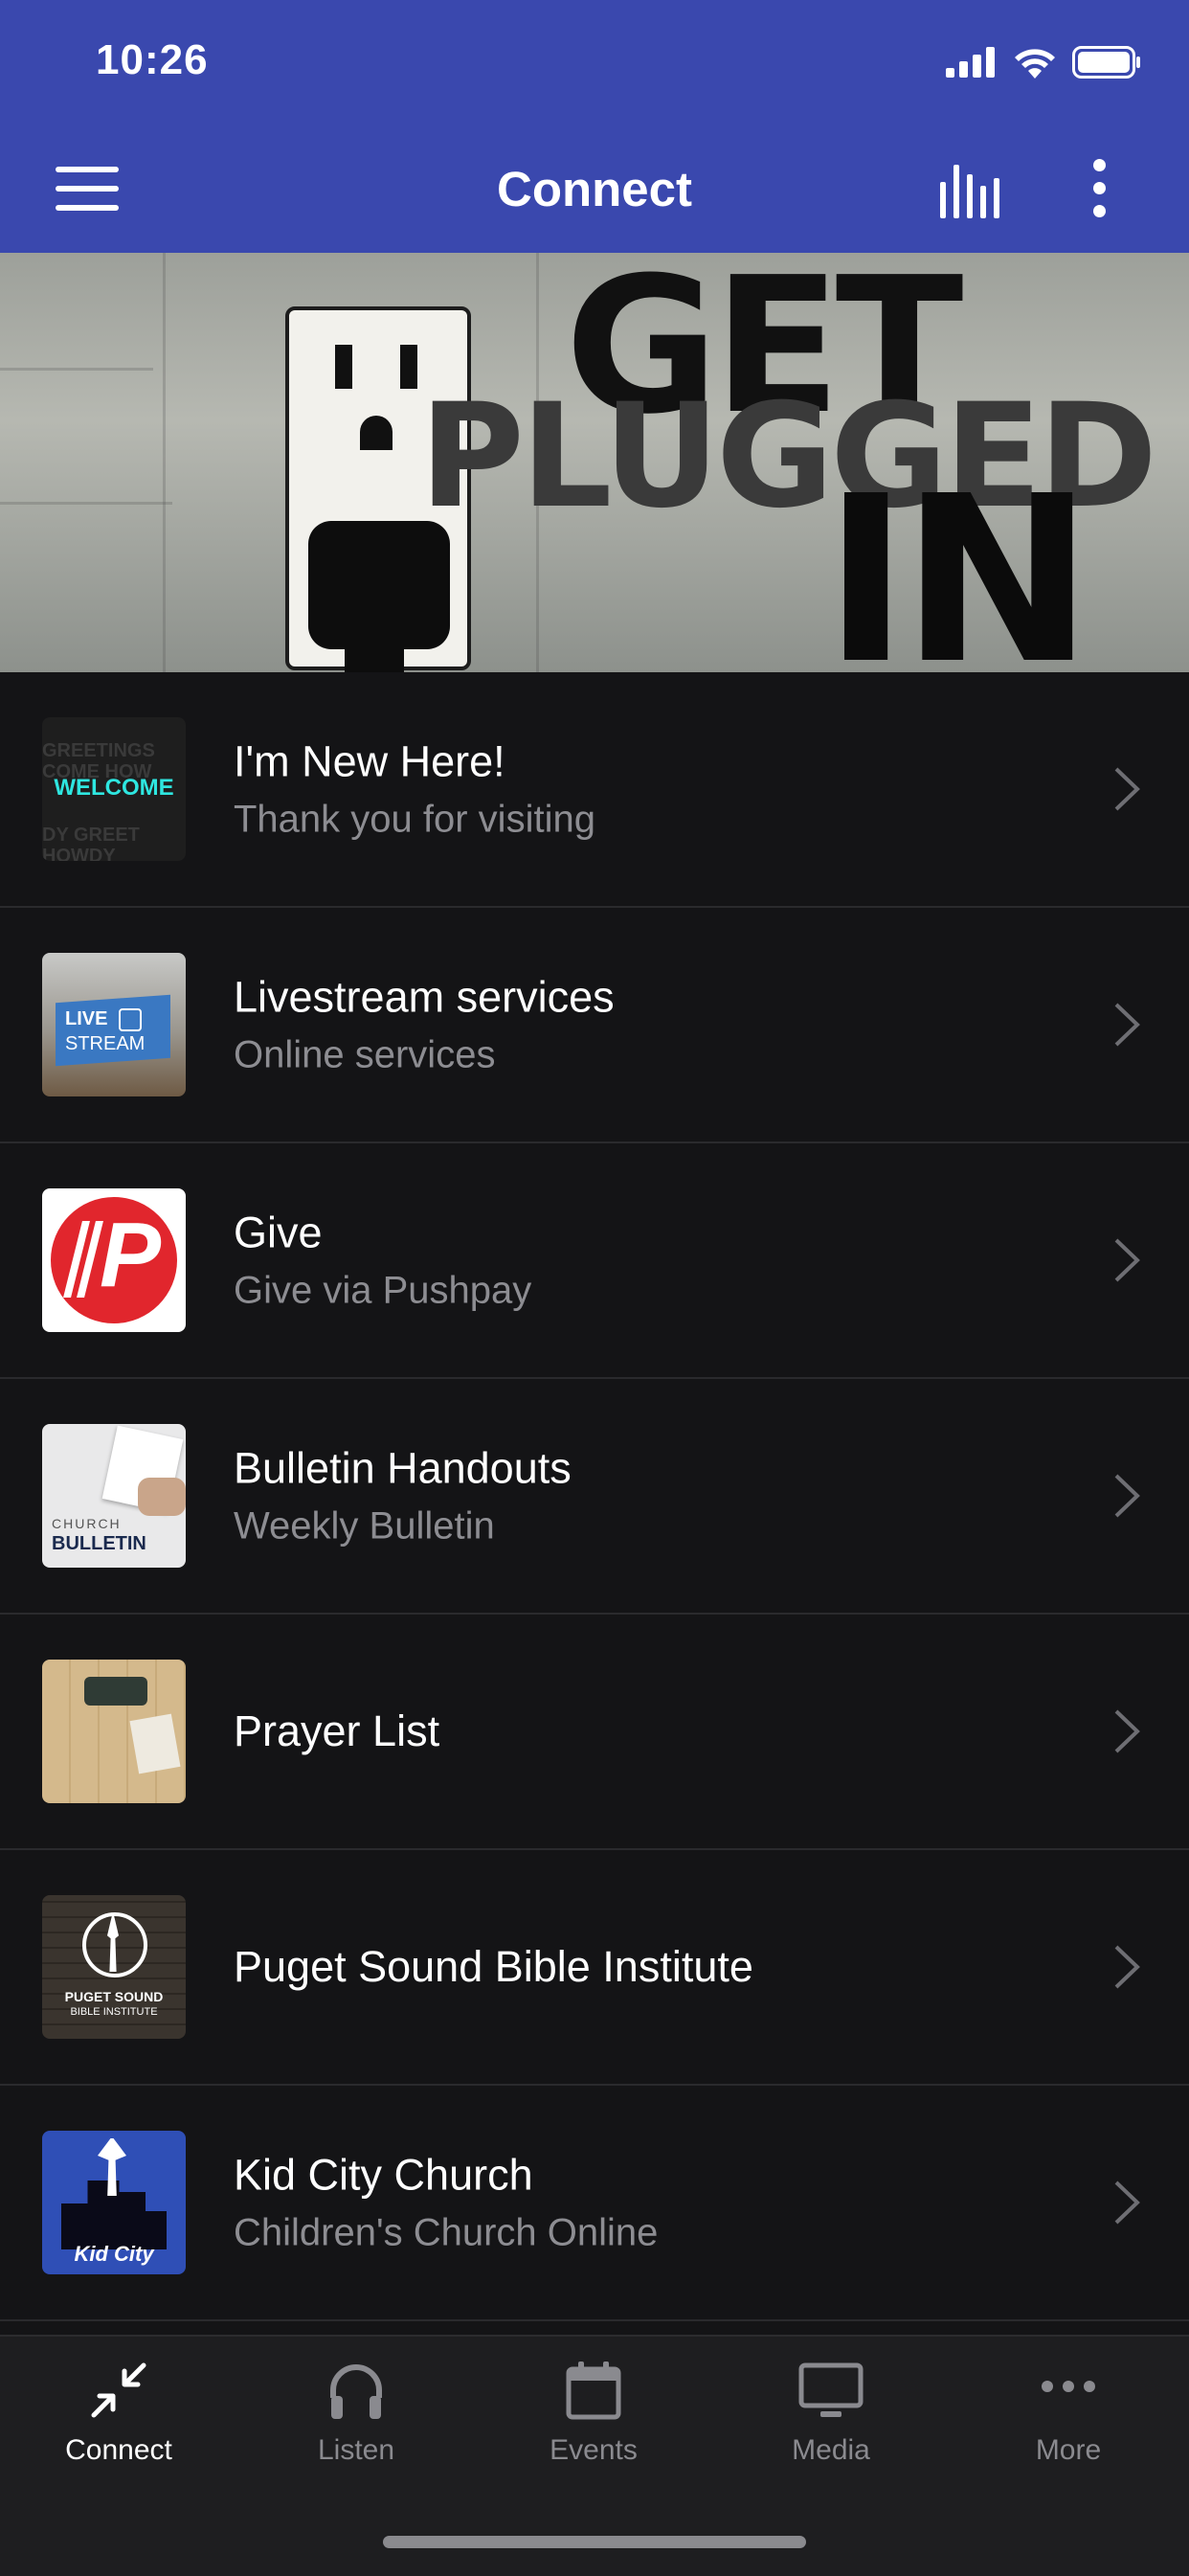 The image size is (1189, 2576). Describe the element at coordinates (114, 2012) in the screenshot. I see `psbi-thumb-text-2: BIBLE INSTITUTE` at that location.